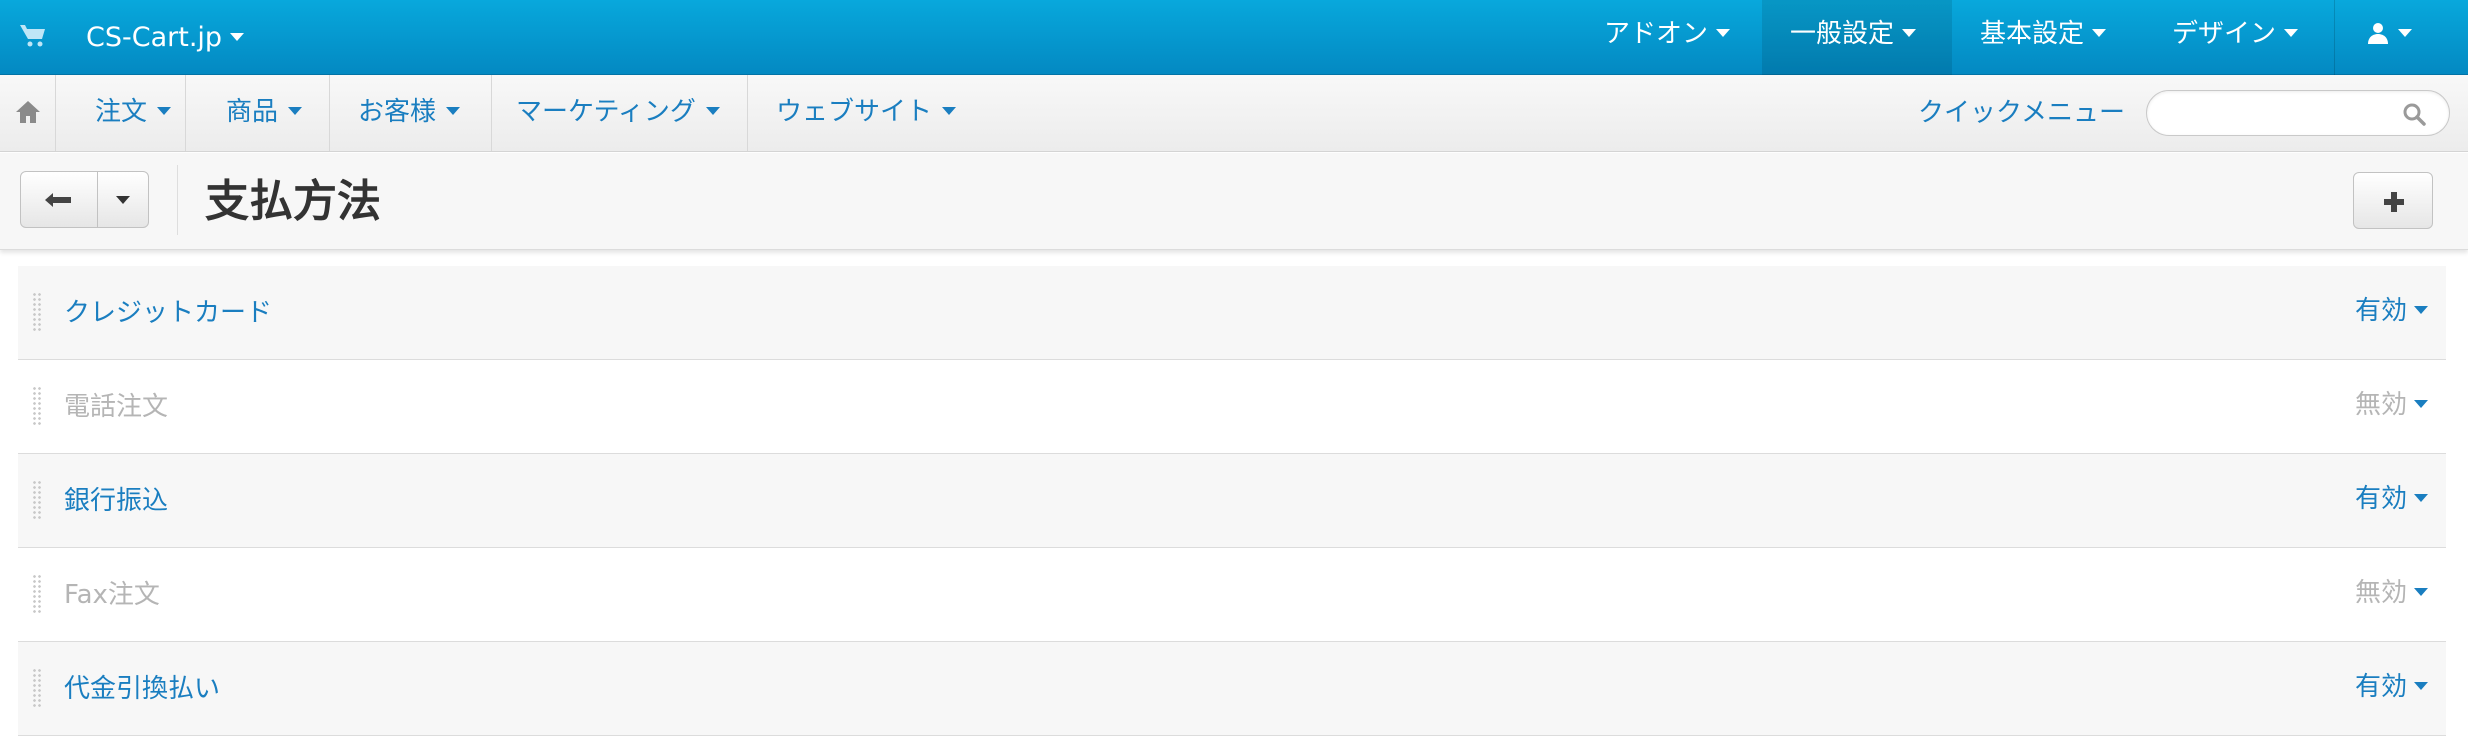 The height and width of the screenshot is (756, 2468). Describe the element at coordinates (112, 595) in the screenshot. I see `payment-method-name: Fax注文` at that location.